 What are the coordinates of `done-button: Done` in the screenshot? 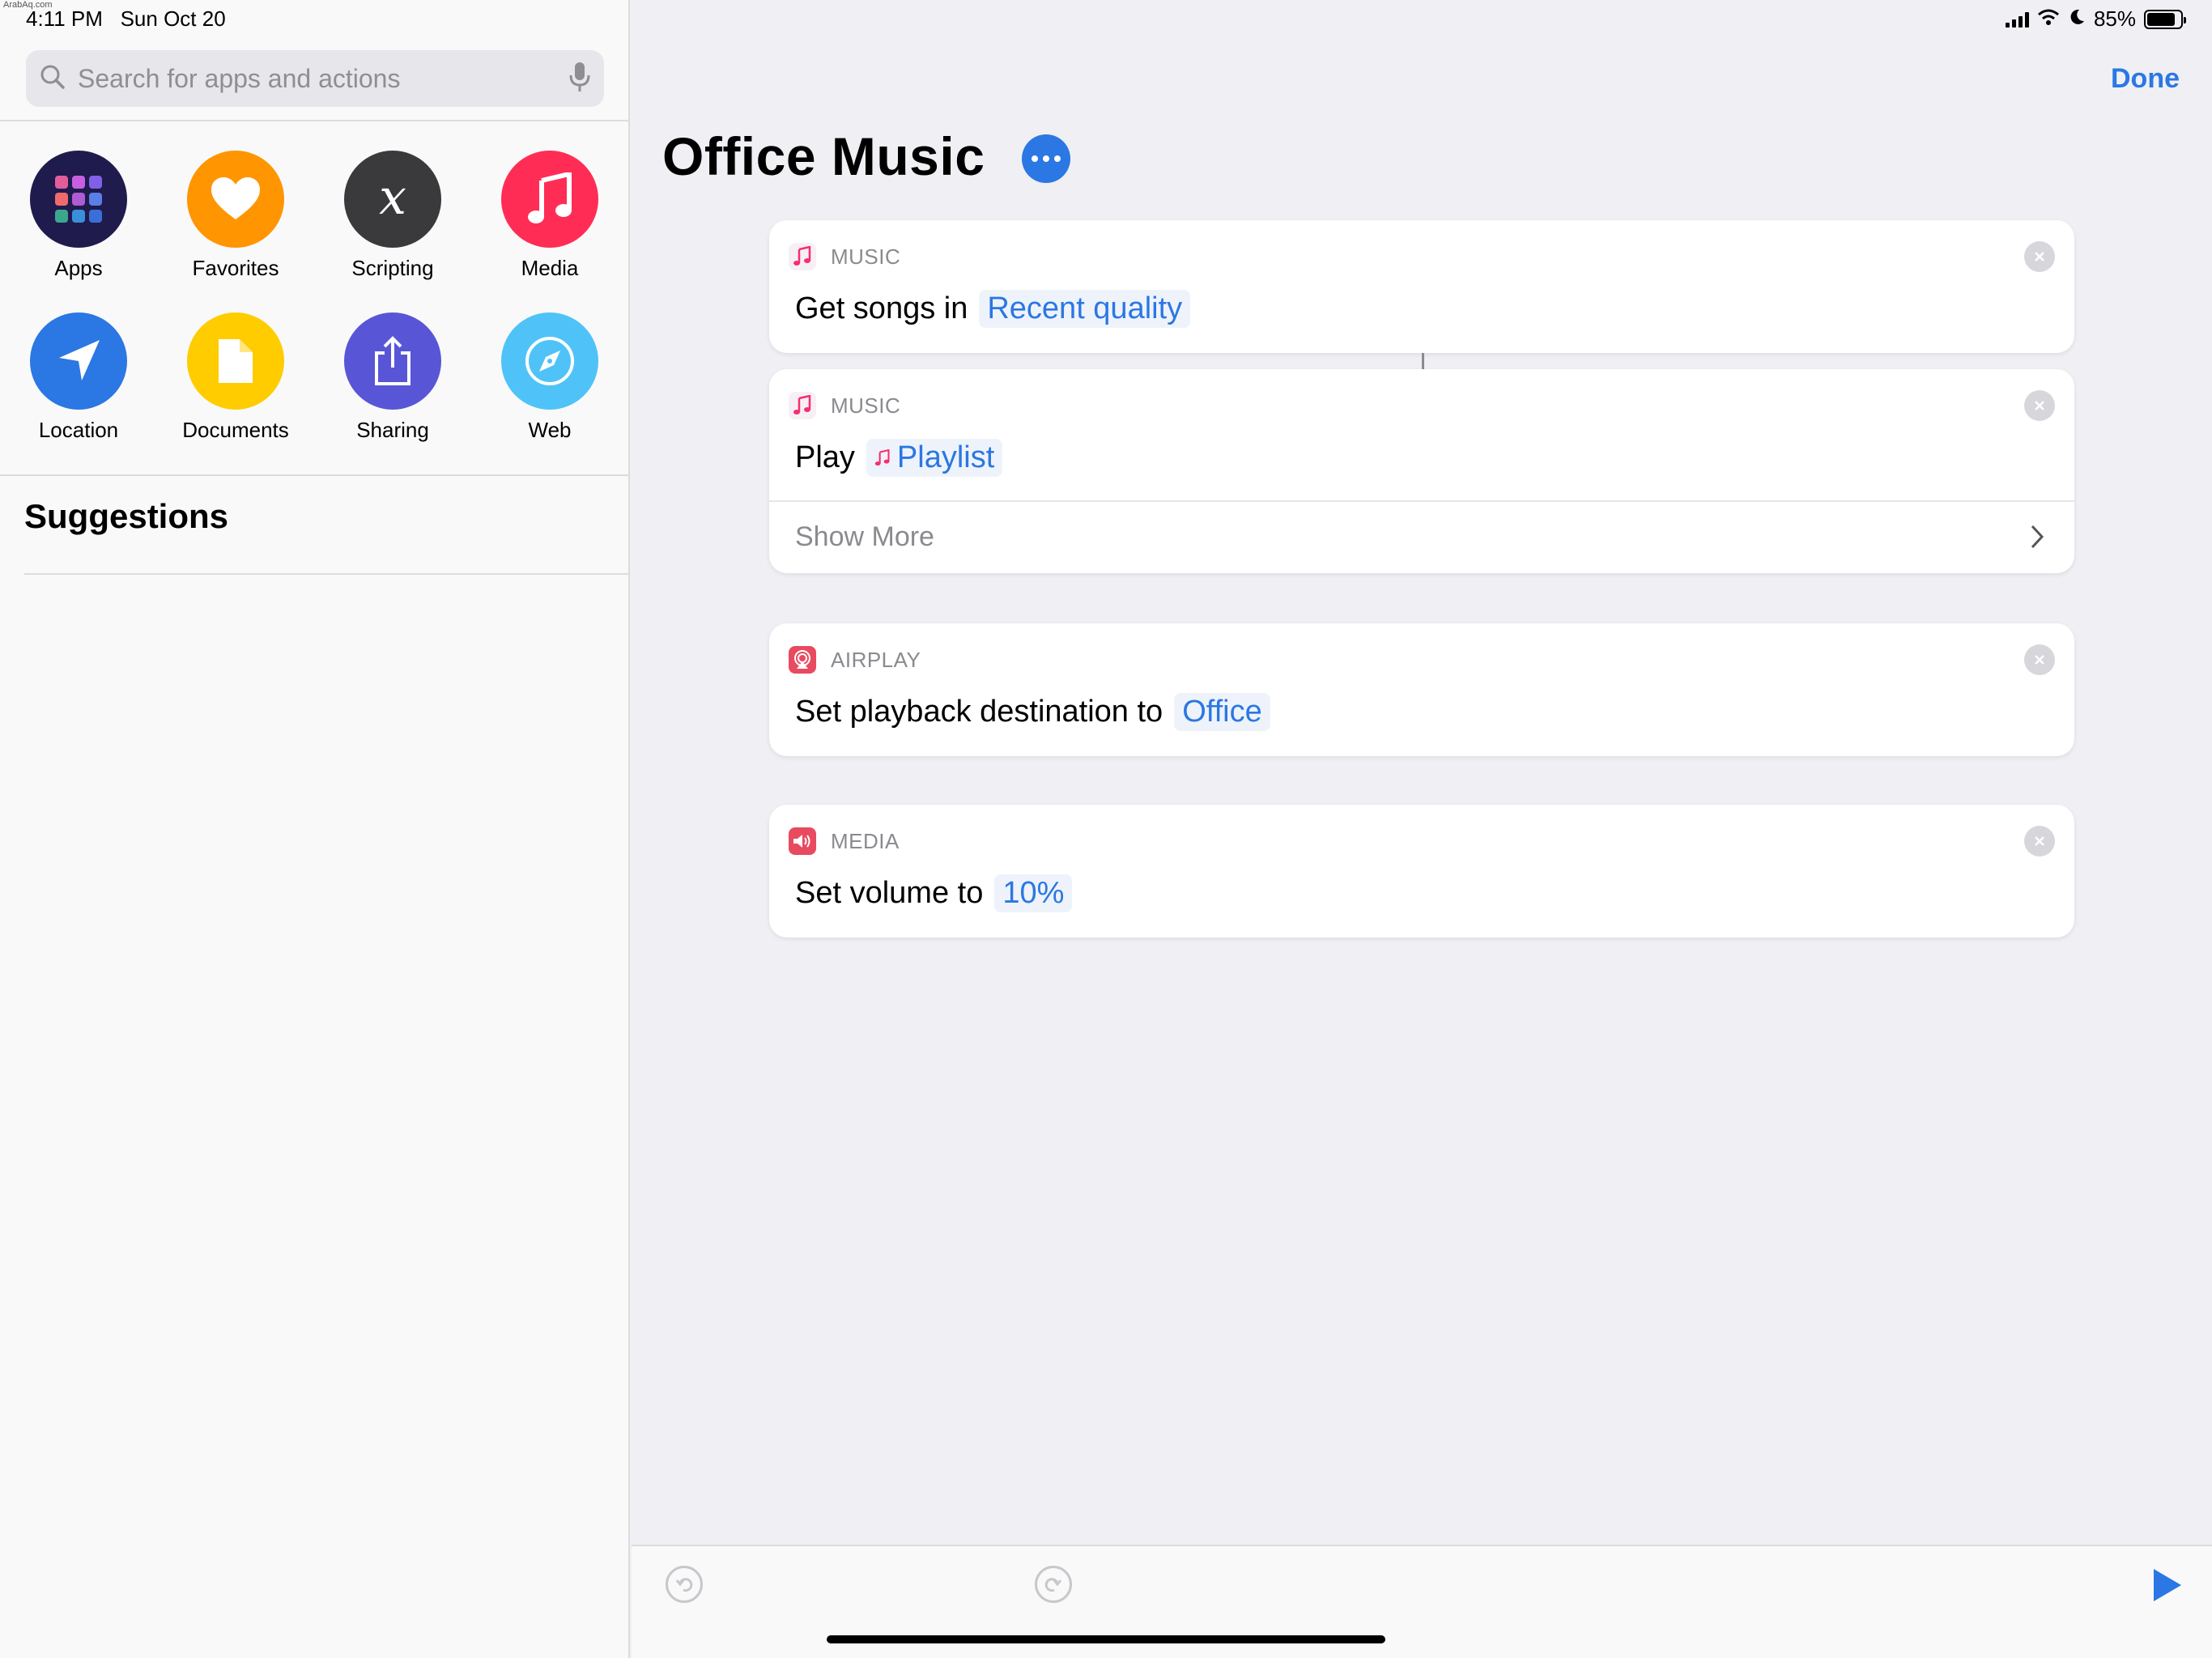 It's located at (2146, 79).